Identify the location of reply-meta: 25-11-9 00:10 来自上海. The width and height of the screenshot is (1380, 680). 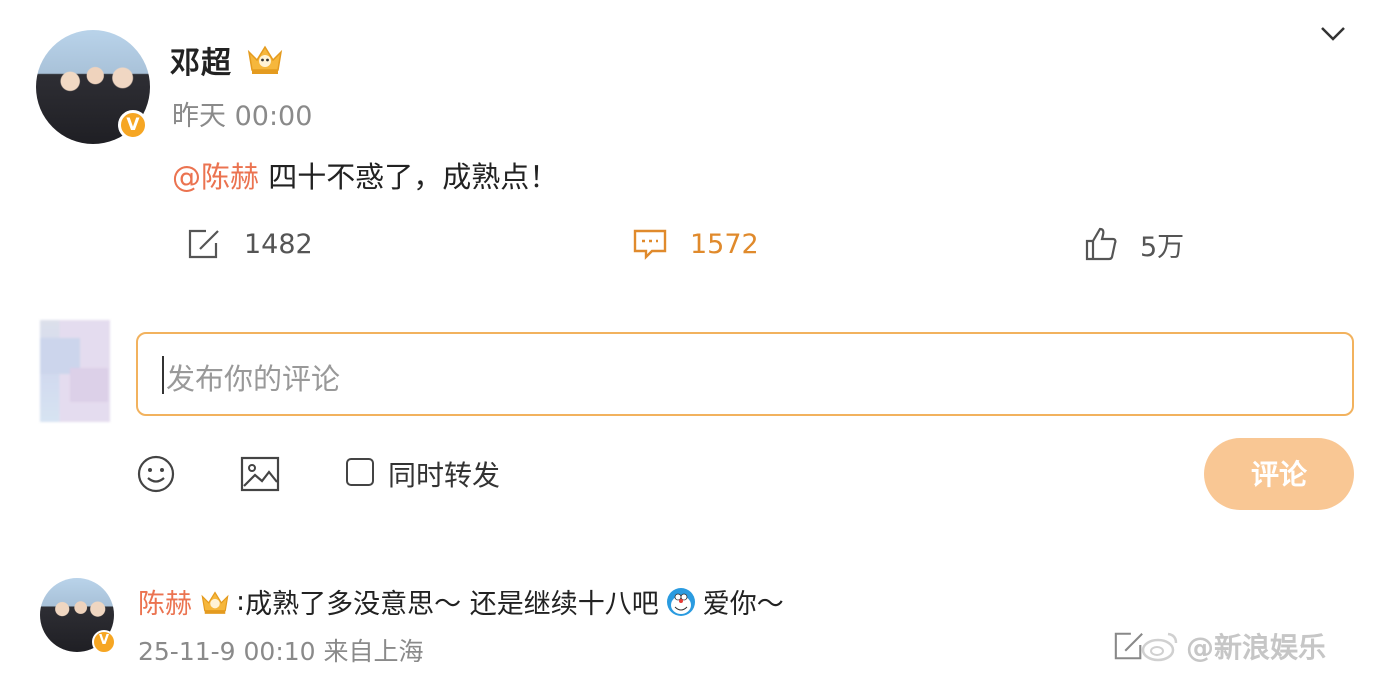
(281, 651).